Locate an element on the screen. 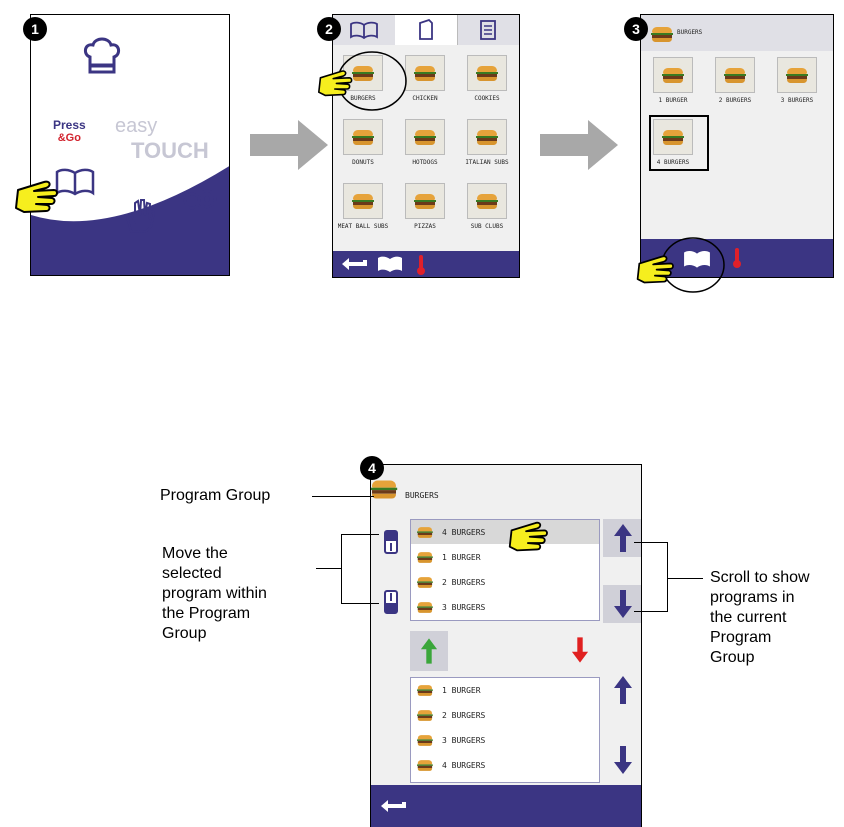 This screenshot has width=844, height=827. remove-program-button is located at coordinates (580, 650).